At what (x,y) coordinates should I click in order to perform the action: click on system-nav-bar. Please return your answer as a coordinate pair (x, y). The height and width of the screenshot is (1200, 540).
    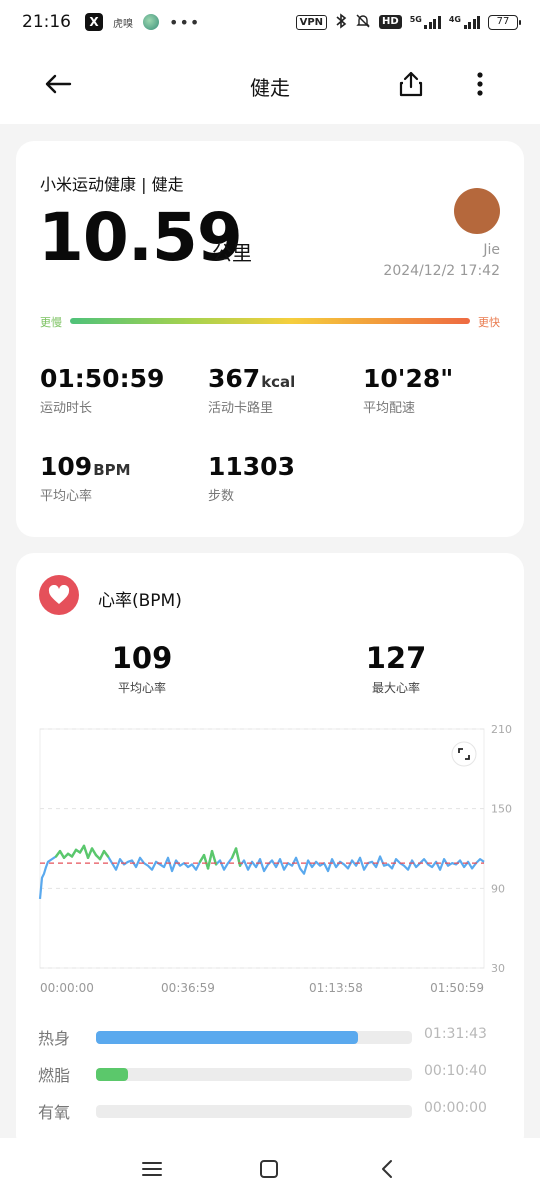
    Looking at the image, I should click on (270, 1169).